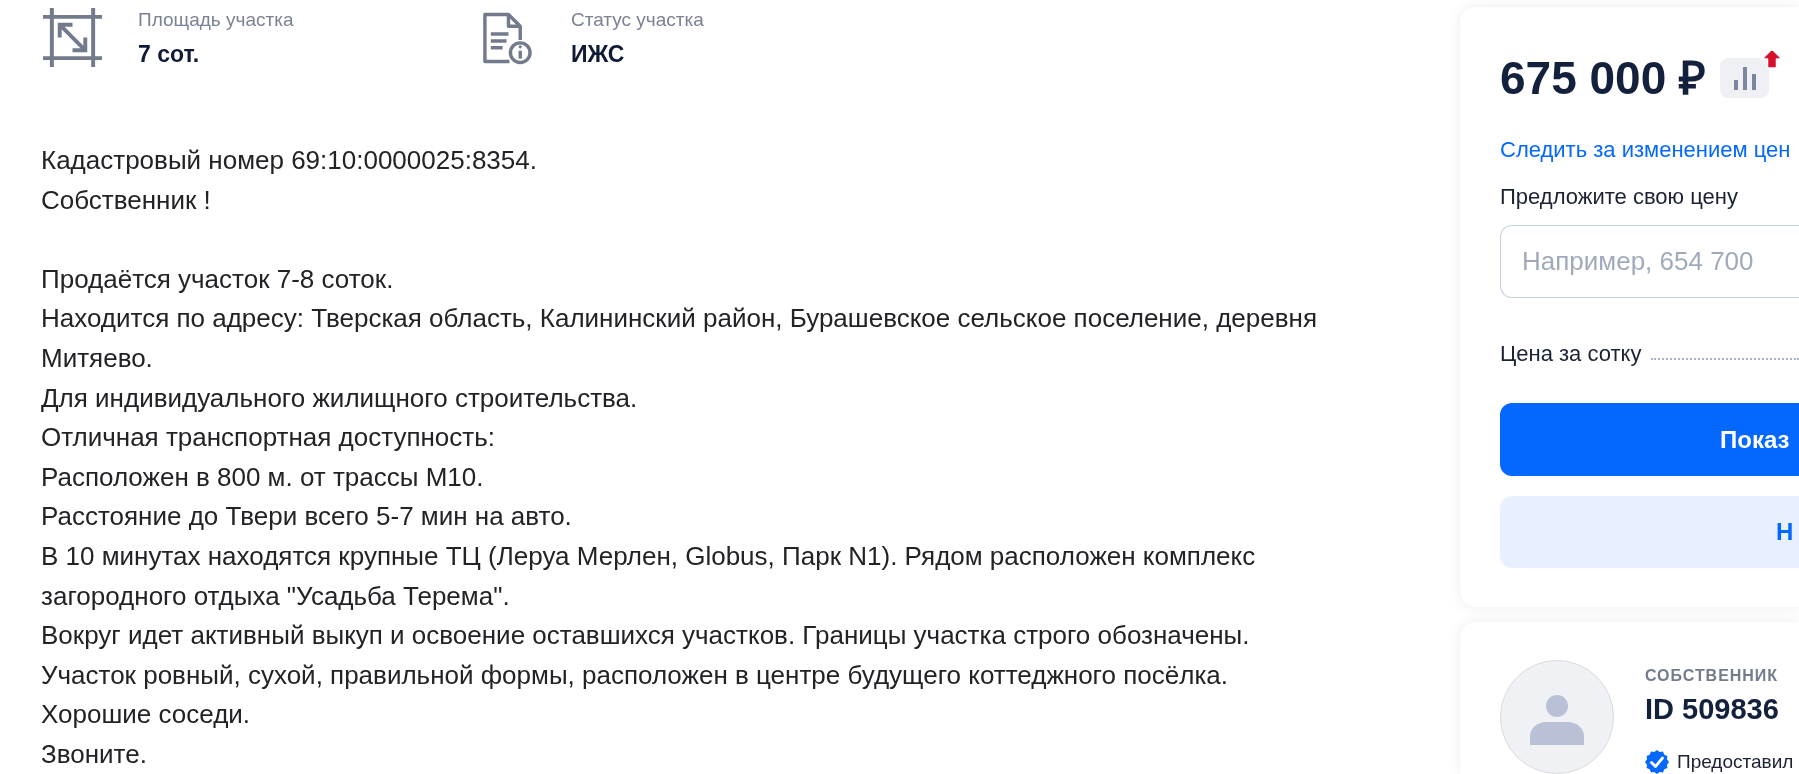  I want to click on description-line: Звоните., so click(94, 754).